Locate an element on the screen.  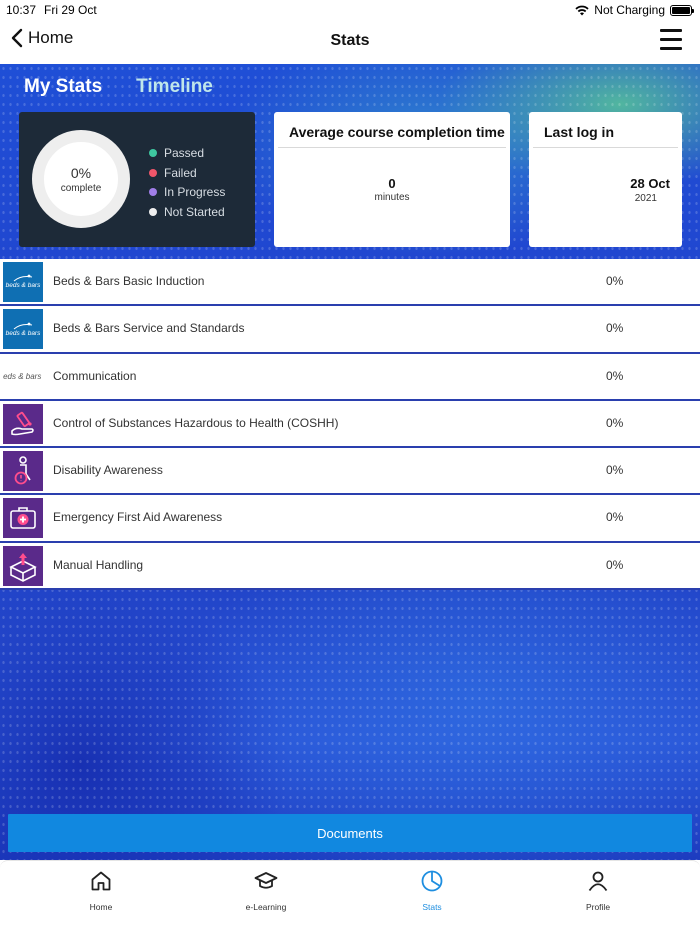
page-title: Stats is located at coordinates (350, 40).